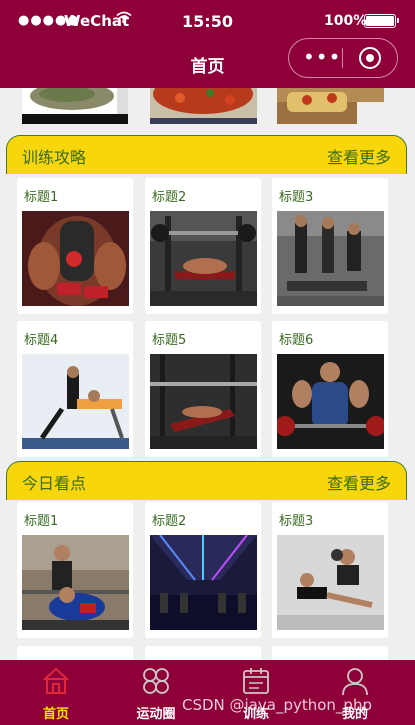  Describe the element at coordinates (322, 57) in the screenshot. I see `more-dots-icon: •••` at that location.